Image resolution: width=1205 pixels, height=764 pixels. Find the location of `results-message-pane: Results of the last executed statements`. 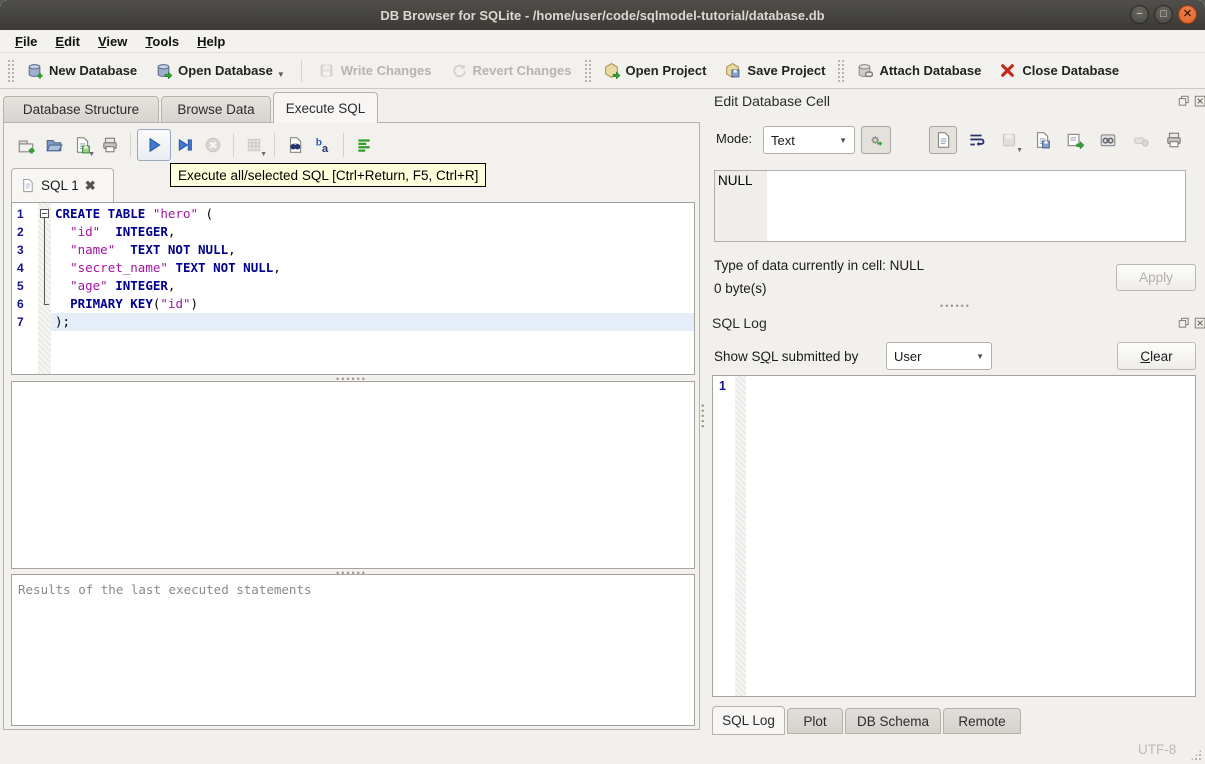

results-message-pane: Results of the last executed statements is located at coordinates (353, 650).